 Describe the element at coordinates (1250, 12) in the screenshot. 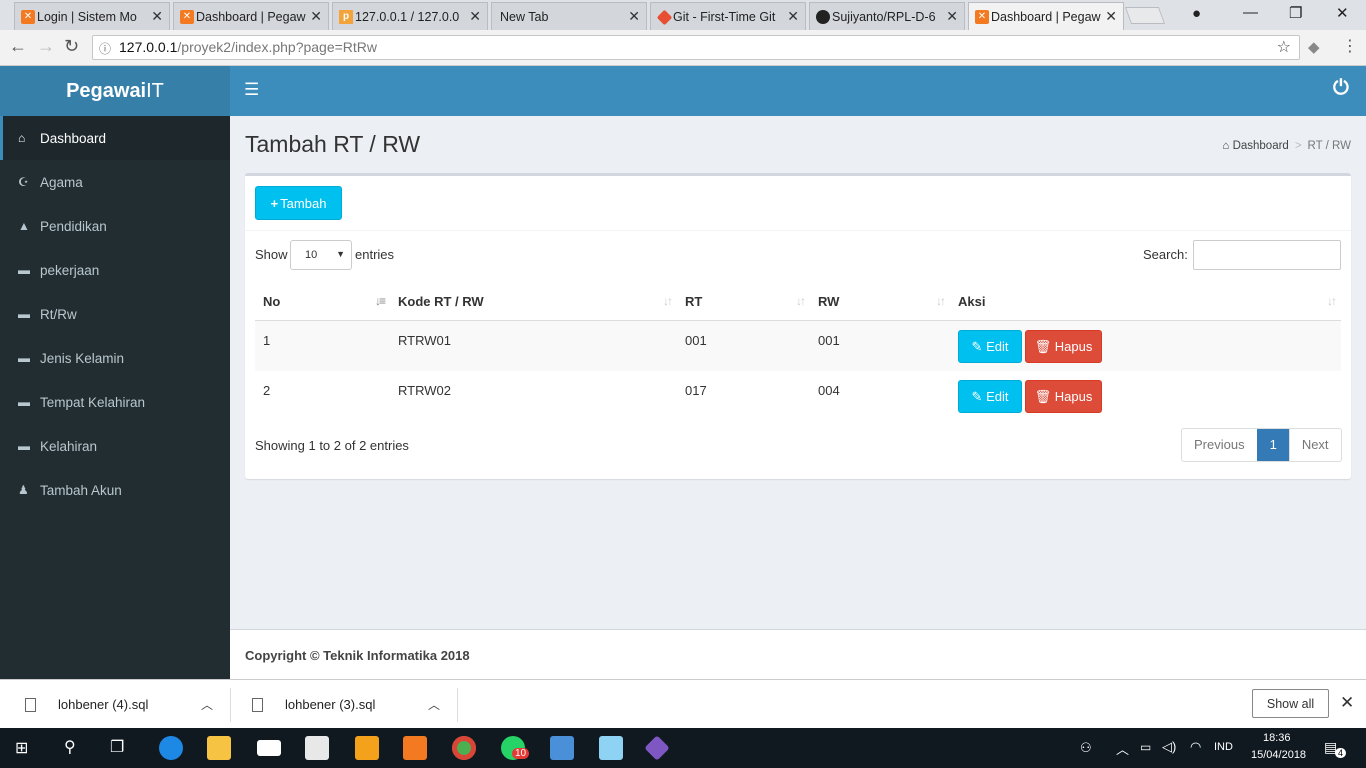

I see `minimize-icon: —` at that location.